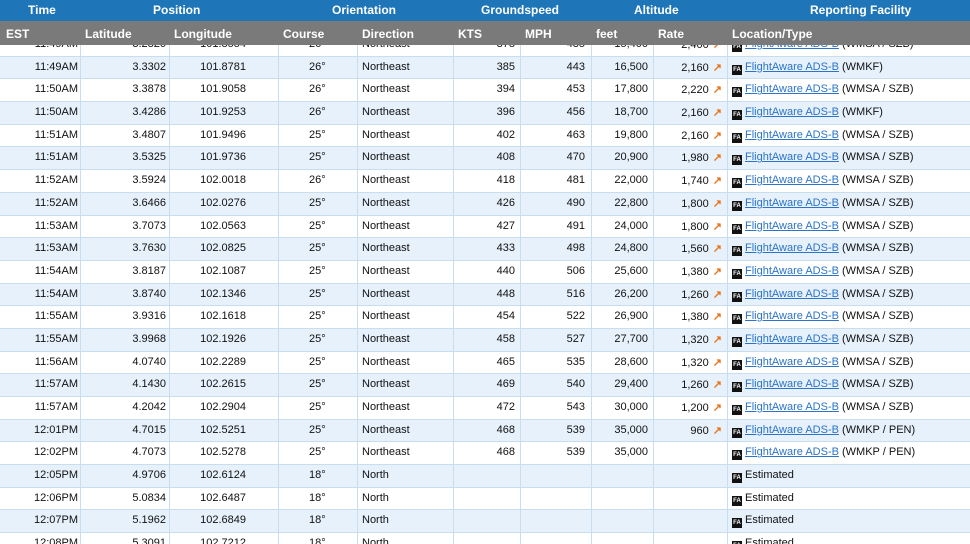  Describe the element at coordinates (203, 34) in the screenshot. I see `col-longitude-header: Longitude` at that location.